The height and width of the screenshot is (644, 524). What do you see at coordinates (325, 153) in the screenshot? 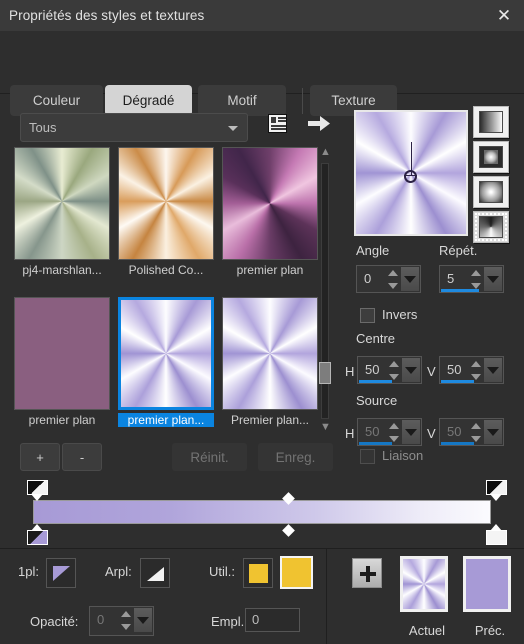
I see `scroll-up-icon: ▲` at bounding box center [325, 153].